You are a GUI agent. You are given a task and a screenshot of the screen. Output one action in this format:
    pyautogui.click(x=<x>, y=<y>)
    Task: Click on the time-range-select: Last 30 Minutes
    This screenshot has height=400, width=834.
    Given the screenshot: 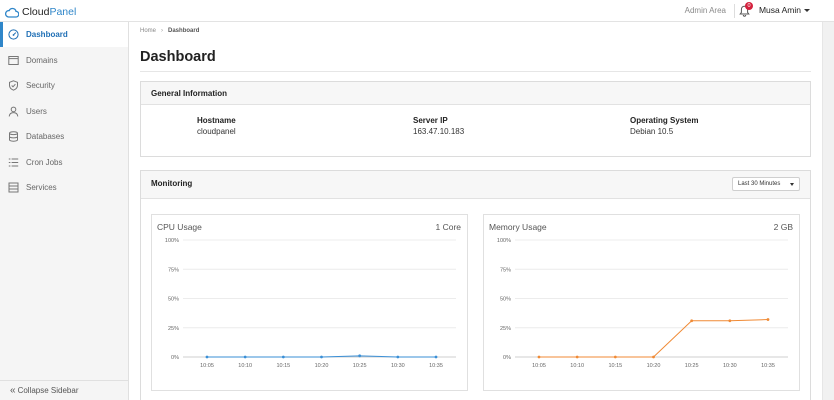 What is the action you would take?
    pyautogui.click(x=766, y=184)
    